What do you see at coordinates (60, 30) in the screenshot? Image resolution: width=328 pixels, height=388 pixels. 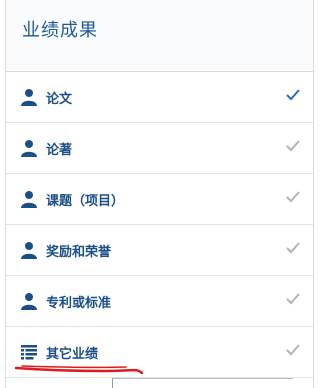 I see `panel-title: 业绩成果` at bounding box center [60, 30].